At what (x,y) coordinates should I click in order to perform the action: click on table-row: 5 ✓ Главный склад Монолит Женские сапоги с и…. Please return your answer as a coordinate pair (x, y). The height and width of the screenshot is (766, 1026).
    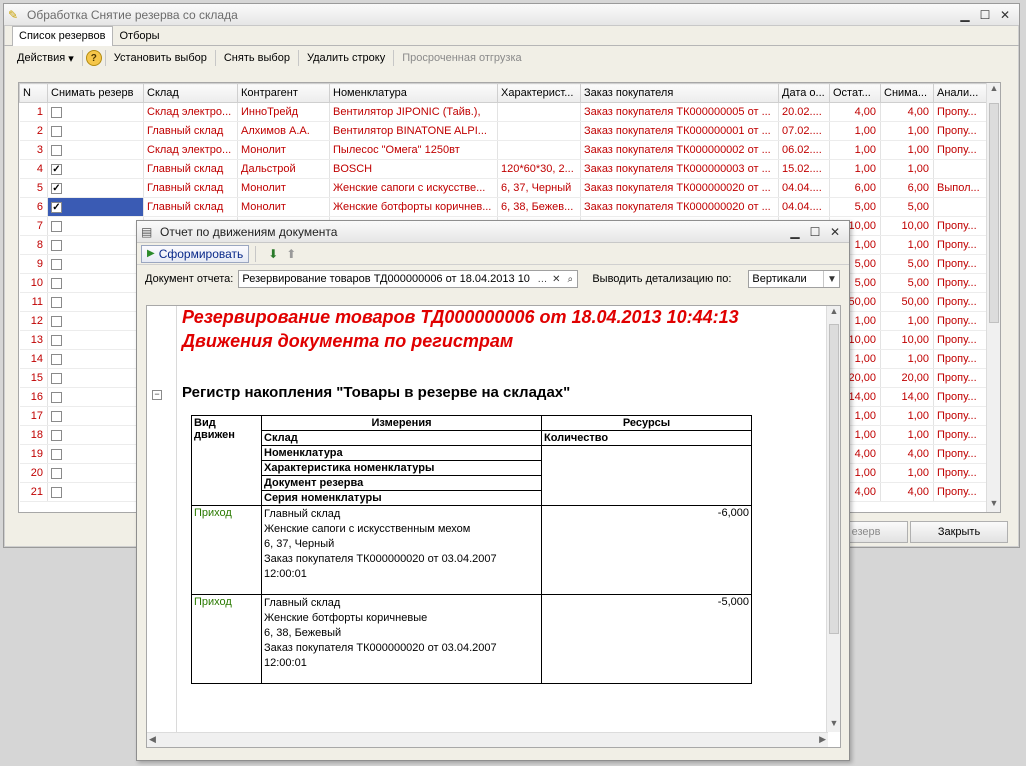
    Looking at the image, I should click on (503, 188).